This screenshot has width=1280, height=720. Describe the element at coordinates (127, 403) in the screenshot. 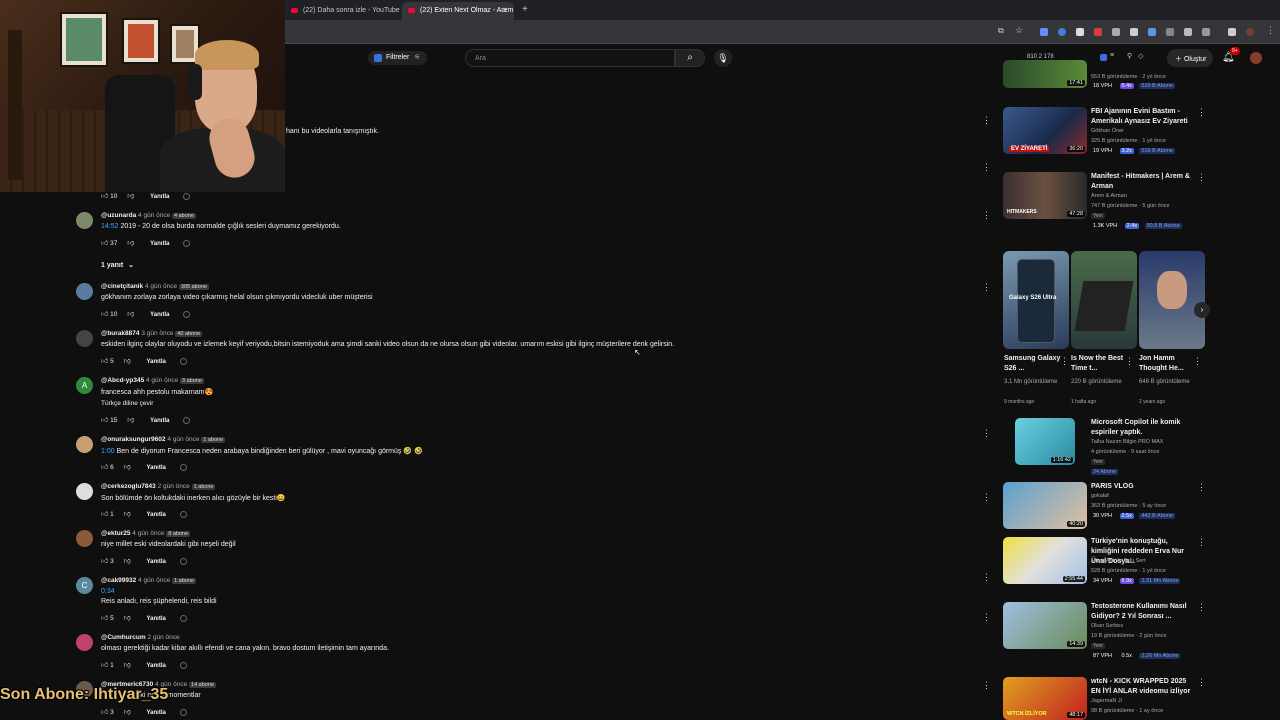

I see `translate-link: Türkçe diline çevir` at that location.